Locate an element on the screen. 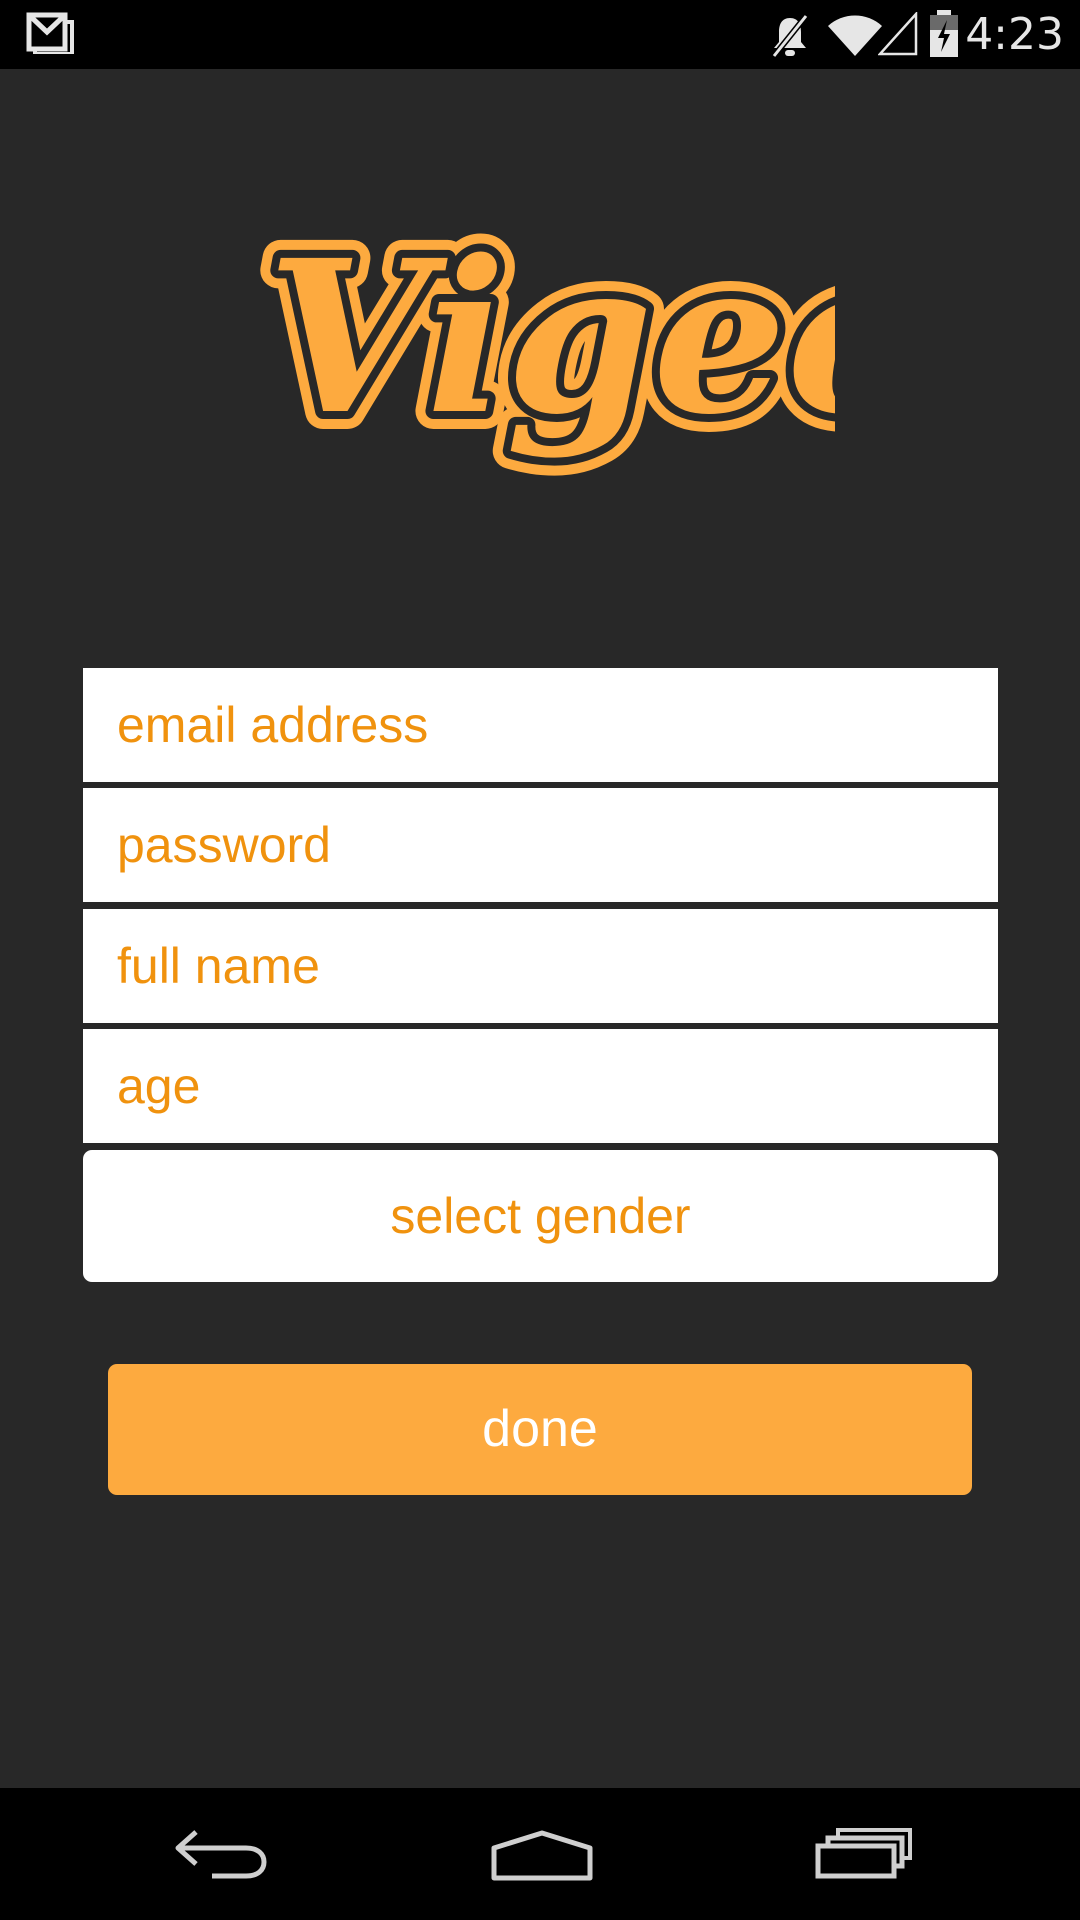 The height and width of the screenshot is (1920, 1080). wifi-icon is located at coordinates (855, 35).